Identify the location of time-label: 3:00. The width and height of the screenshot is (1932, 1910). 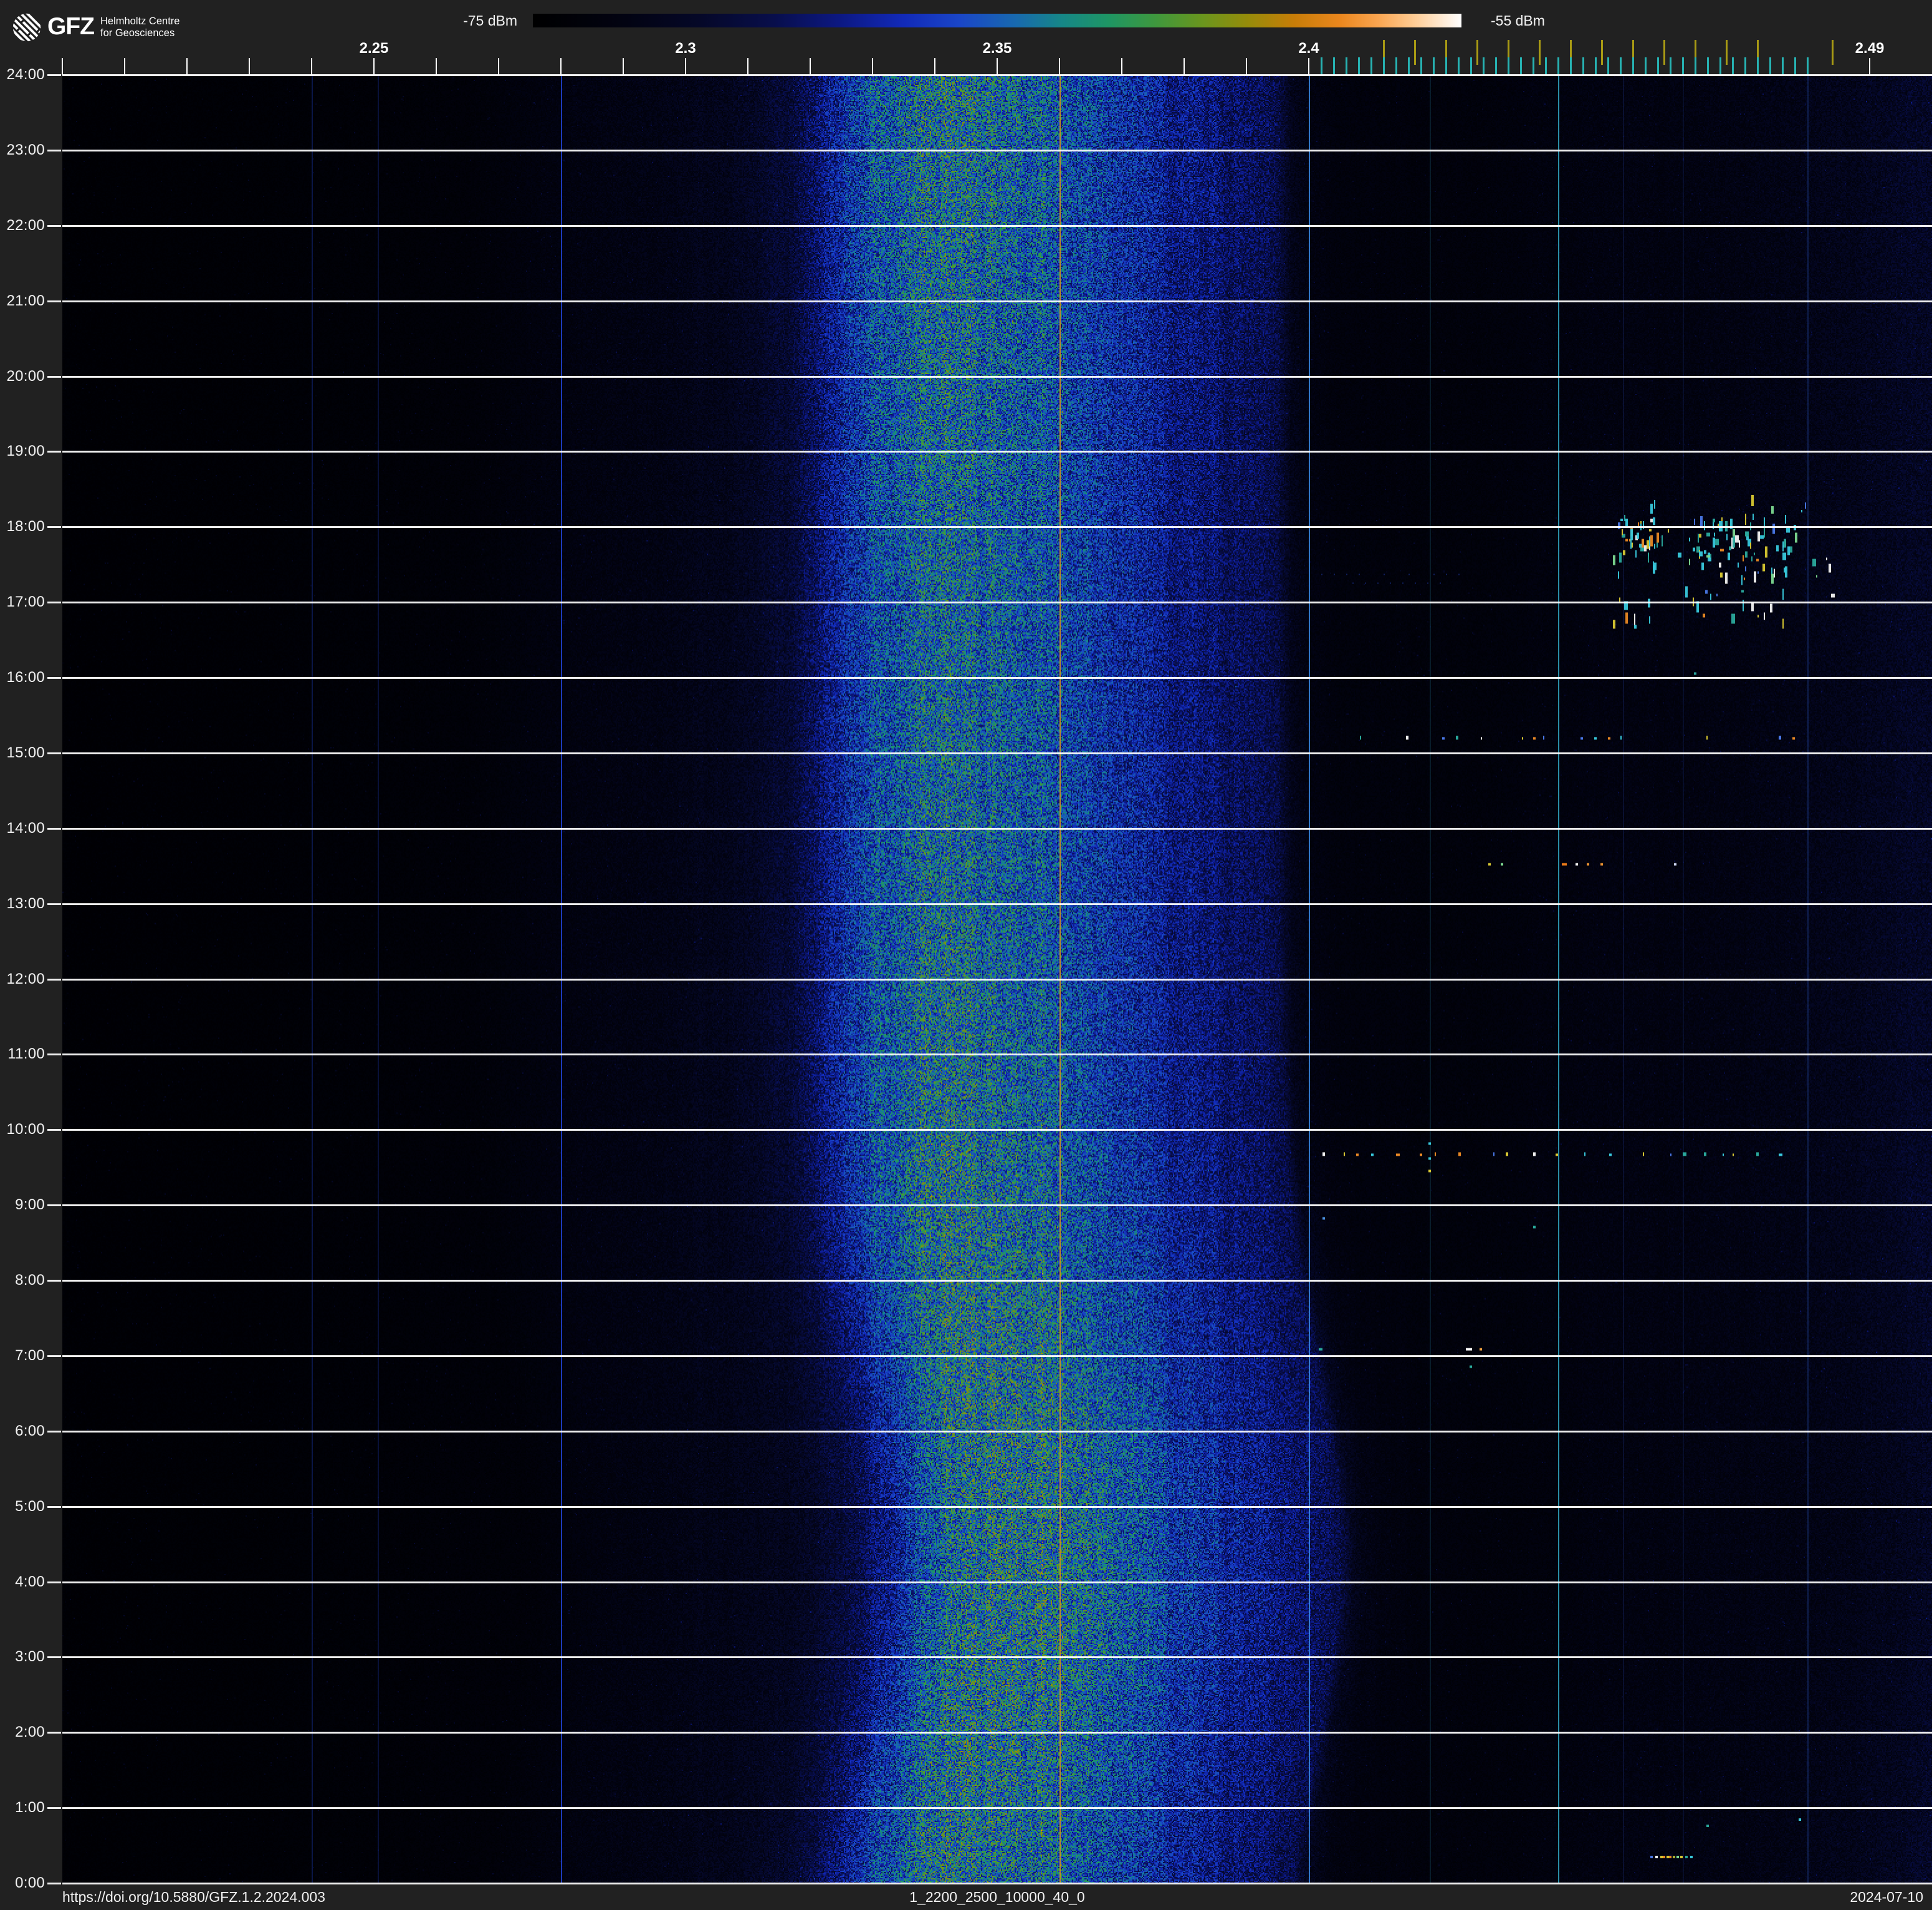
(30, 1656).